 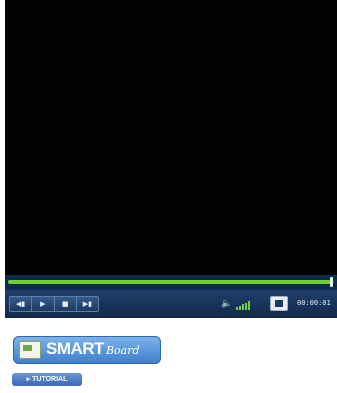 I want to click on play-icon: ▶, so click(x=43, y=303).